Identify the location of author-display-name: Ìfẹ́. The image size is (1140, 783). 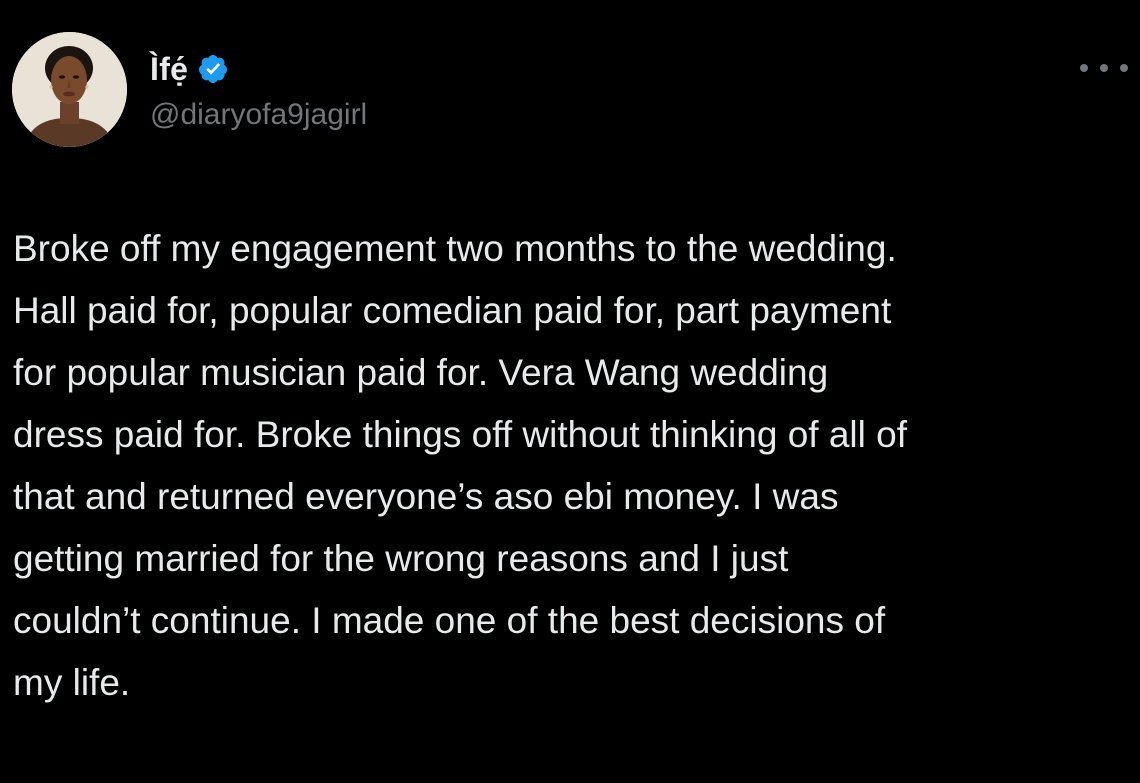
(169, 69).